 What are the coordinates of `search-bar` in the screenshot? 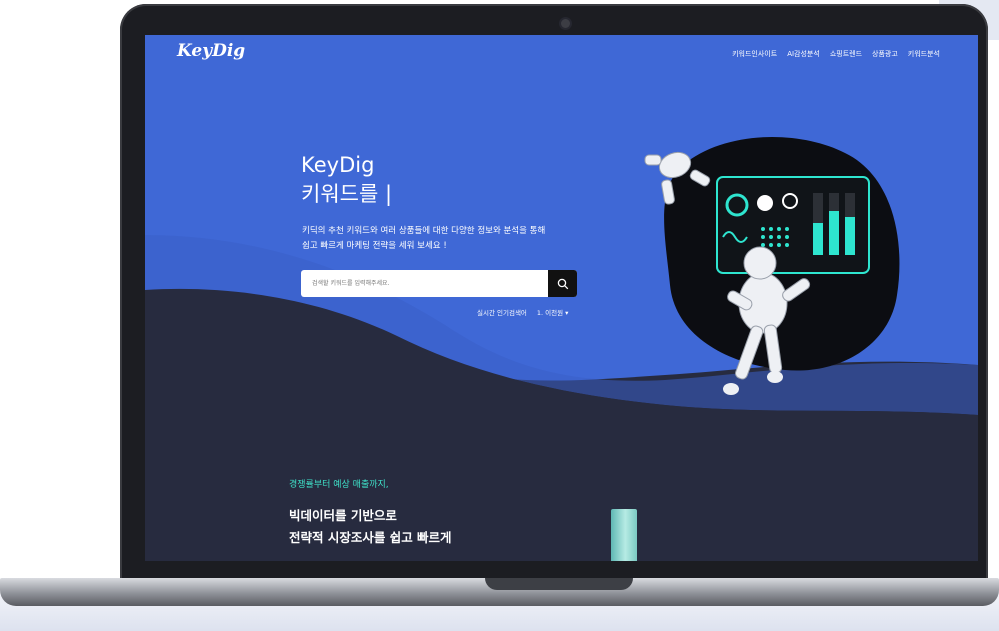 It's located at (439, 283).